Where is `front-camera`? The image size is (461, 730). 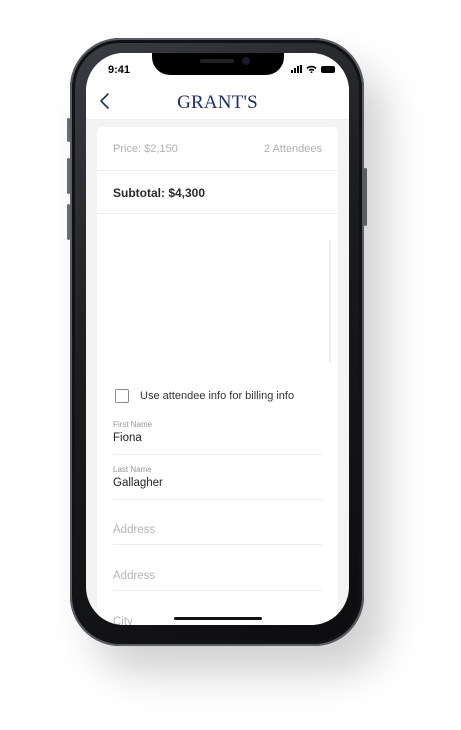
front-camera is located at coordinates (246, 61).